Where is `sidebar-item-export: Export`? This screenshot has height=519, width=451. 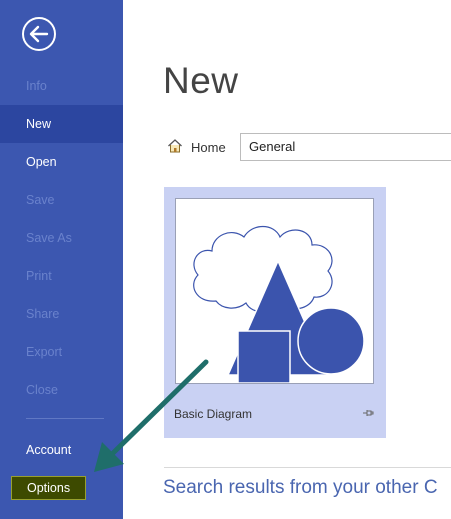
sidebar-item-export: Export is located at coordinates (44, 352).